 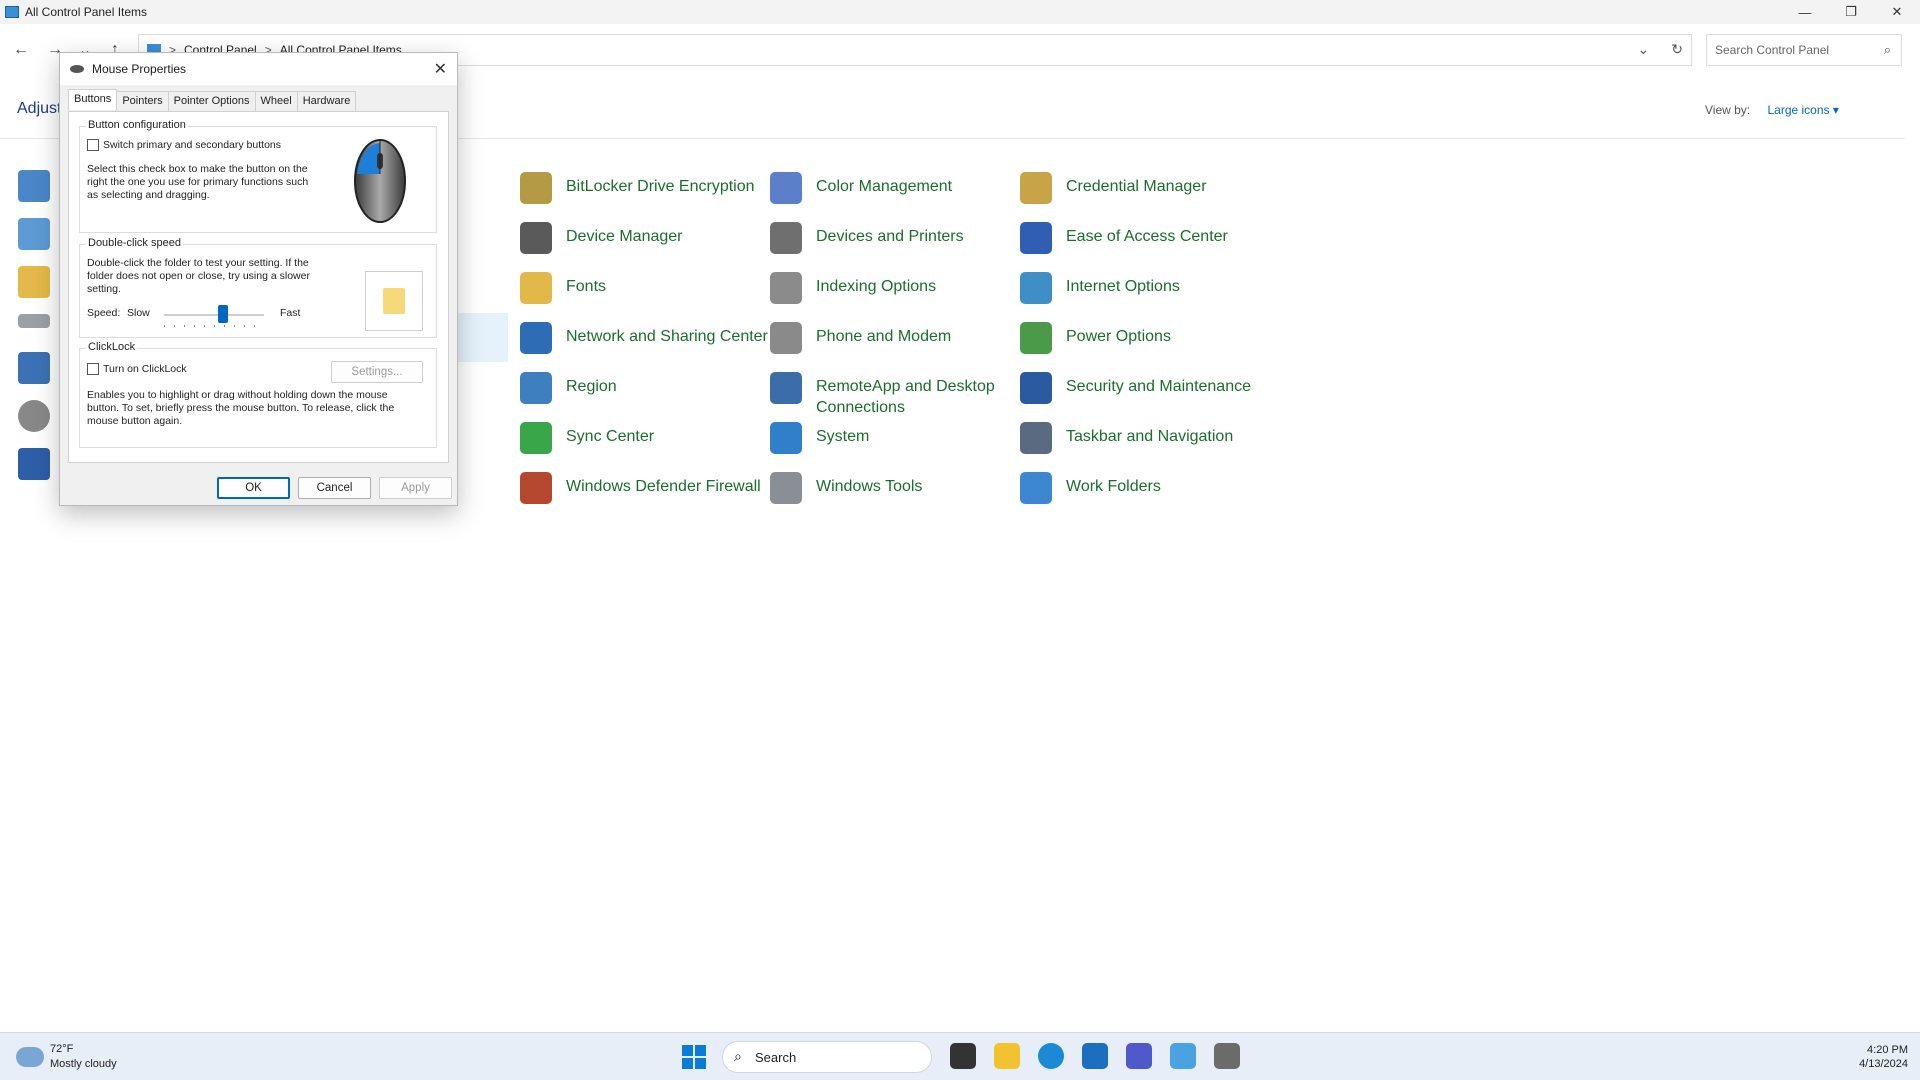 I want to click on cp-item: Device Manager, so click(x=645, y=238).